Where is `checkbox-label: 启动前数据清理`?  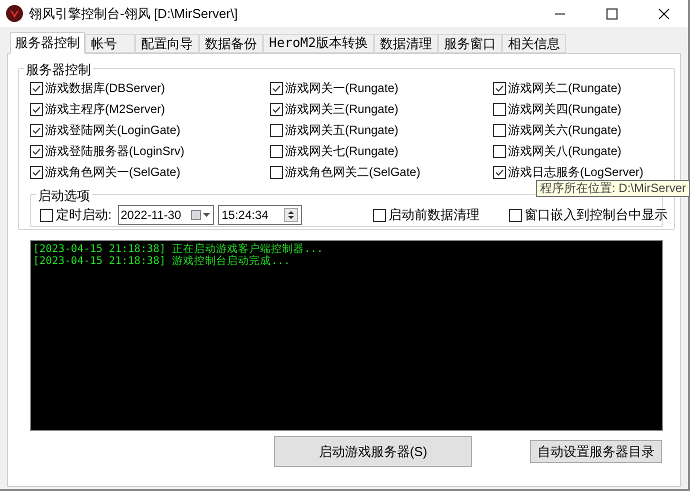
checkbox-label: 启动前数据清理 is located at coordinates (434, 215).